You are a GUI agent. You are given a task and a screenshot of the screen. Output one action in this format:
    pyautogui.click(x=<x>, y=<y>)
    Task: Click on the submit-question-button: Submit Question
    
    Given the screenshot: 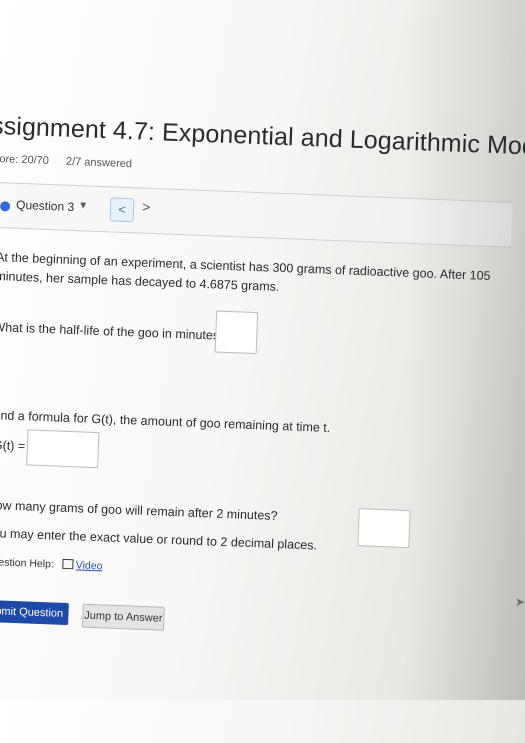 What is the action you would take?
    pyautogui.click(x=34, y=612)
    